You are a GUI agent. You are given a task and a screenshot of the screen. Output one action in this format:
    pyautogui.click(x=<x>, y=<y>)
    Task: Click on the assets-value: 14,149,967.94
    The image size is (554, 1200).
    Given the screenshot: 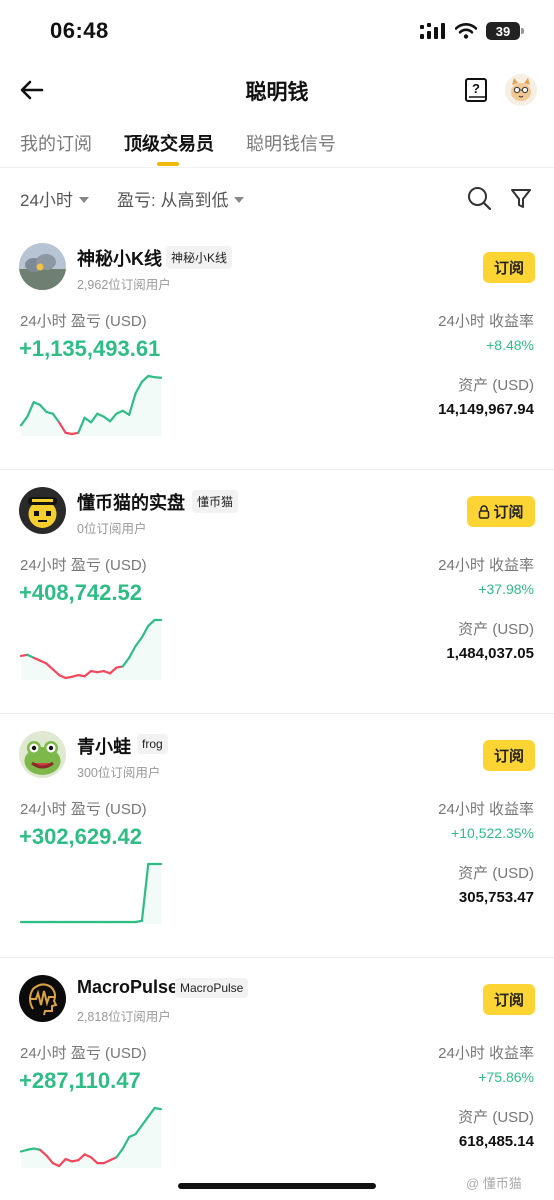 What is the action you would take?
    pyautogui.click(x=486, y=409)
    